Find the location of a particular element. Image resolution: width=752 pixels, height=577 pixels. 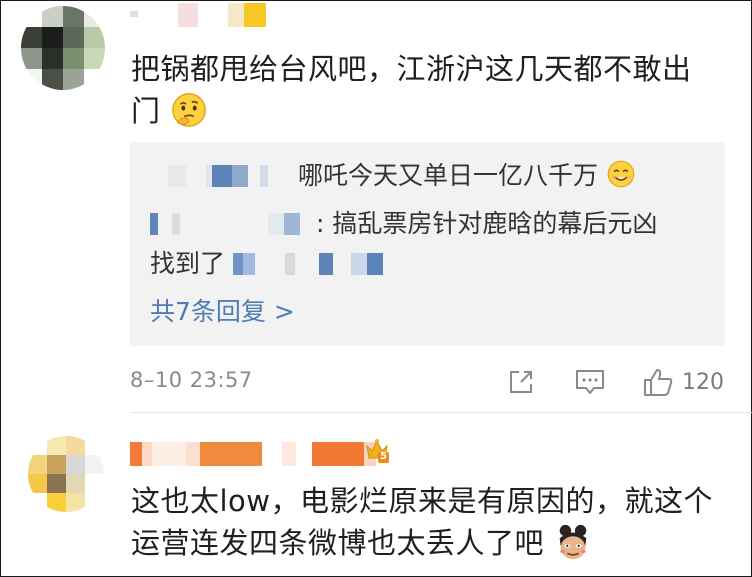

like-button: 120 is located at coordinates (683, 382).